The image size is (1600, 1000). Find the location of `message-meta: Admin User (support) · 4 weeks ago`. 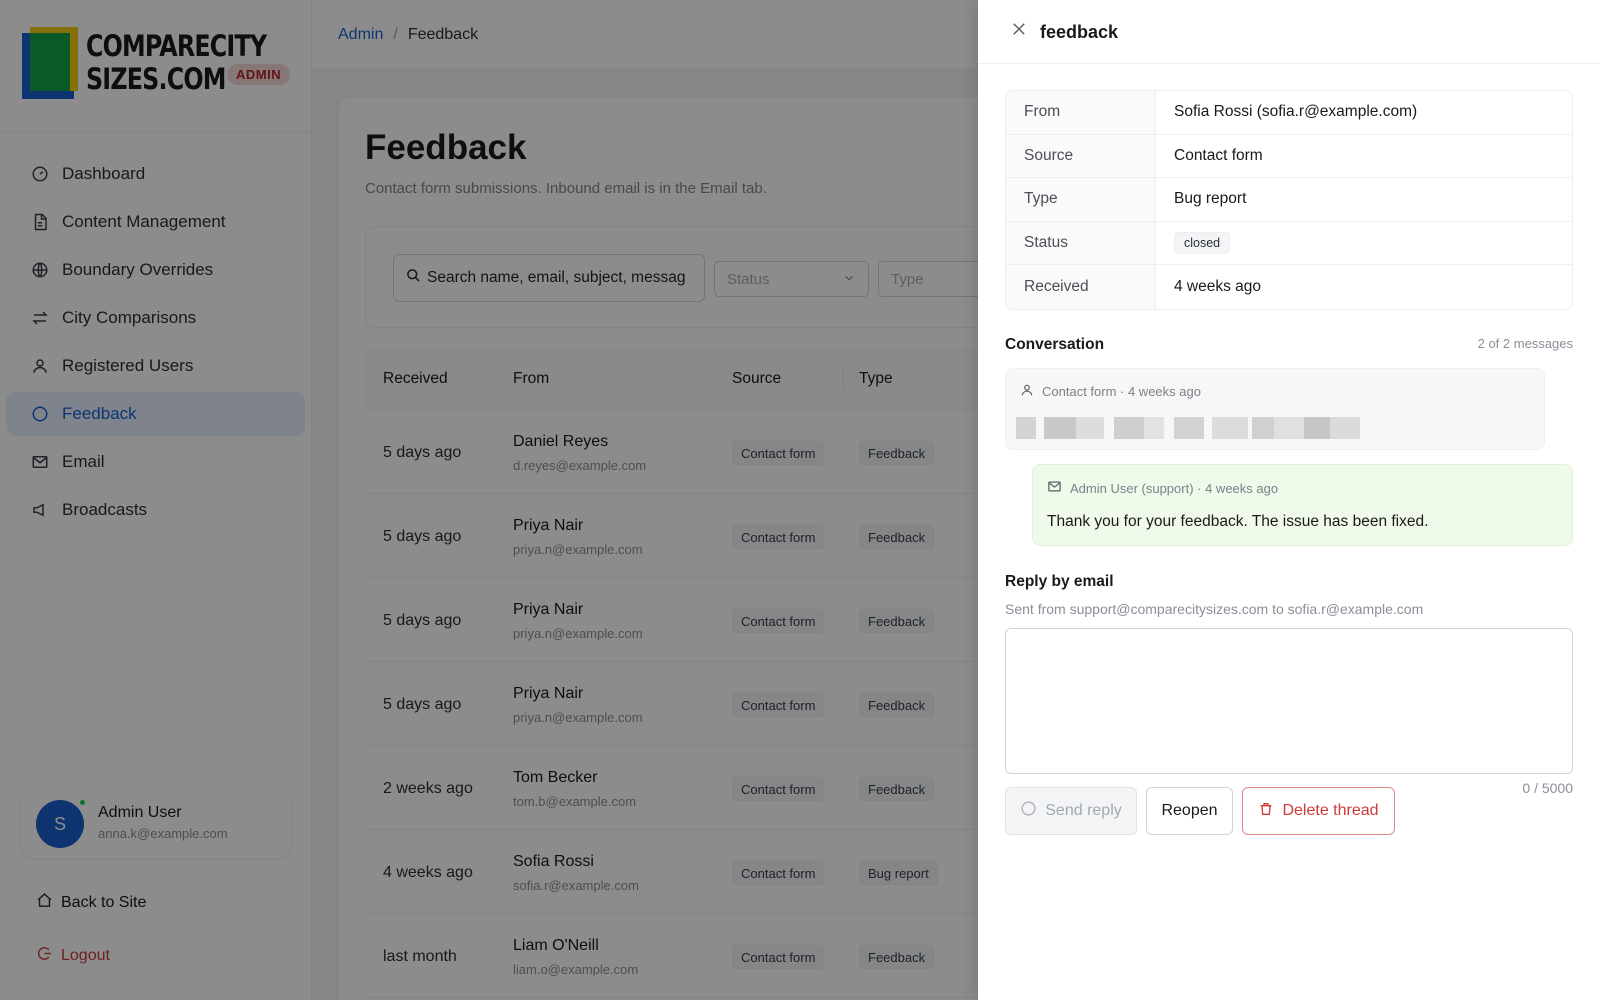

message-meta: Admin User (support) · 4 weeks ago is located at coordinates (1162, 488).